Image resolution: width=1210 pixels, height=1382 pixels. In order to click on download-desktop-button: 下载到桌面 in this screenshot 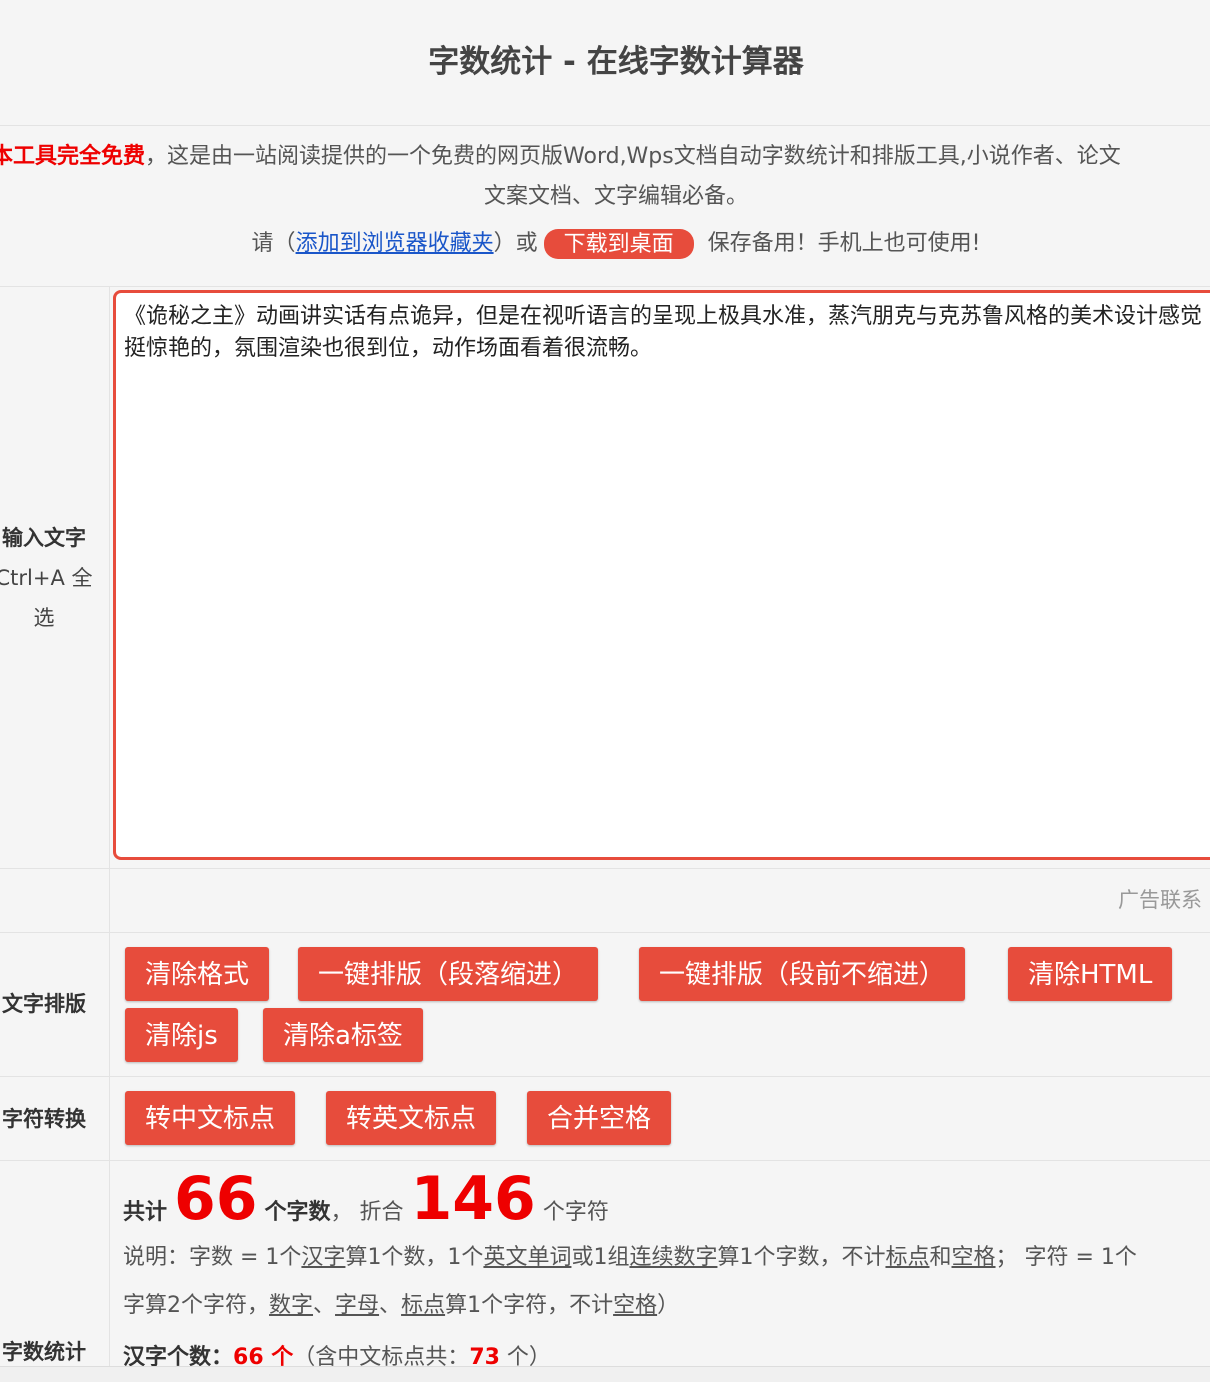, I will do `click(618, 244)`.